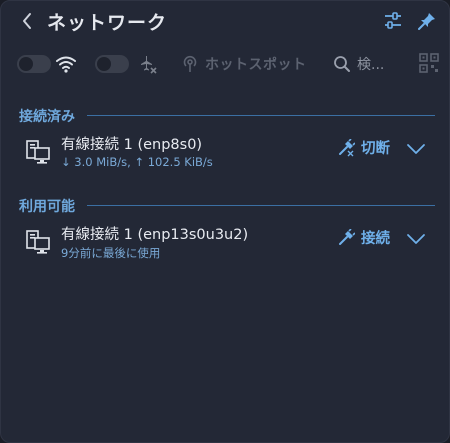  What do you see at coordinates (429, 63) in the screenshot?
I see `qr-code-icon` at bounding box center [429, 63].